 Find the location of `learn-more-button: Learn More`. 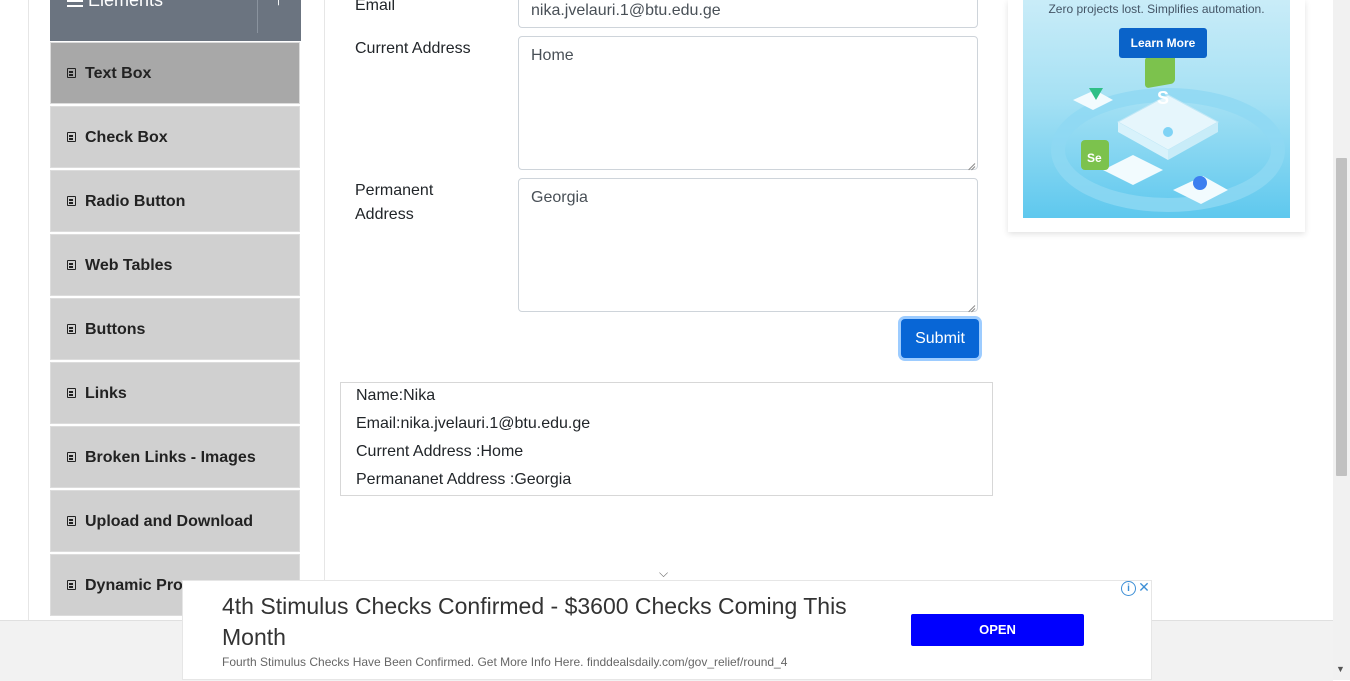

learn-more-button: Learn More is located at coordinates (1163, 43).